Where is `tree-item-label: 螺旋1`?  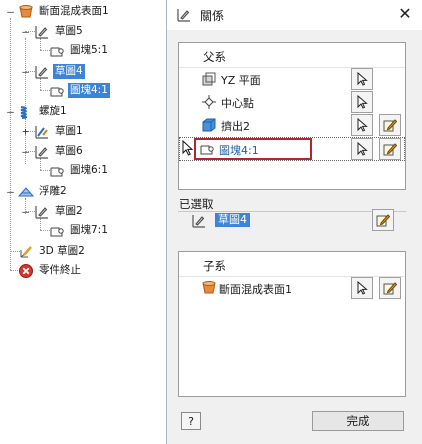 tree-item-label: 螺旋1 is located at coordinates (53, 111).